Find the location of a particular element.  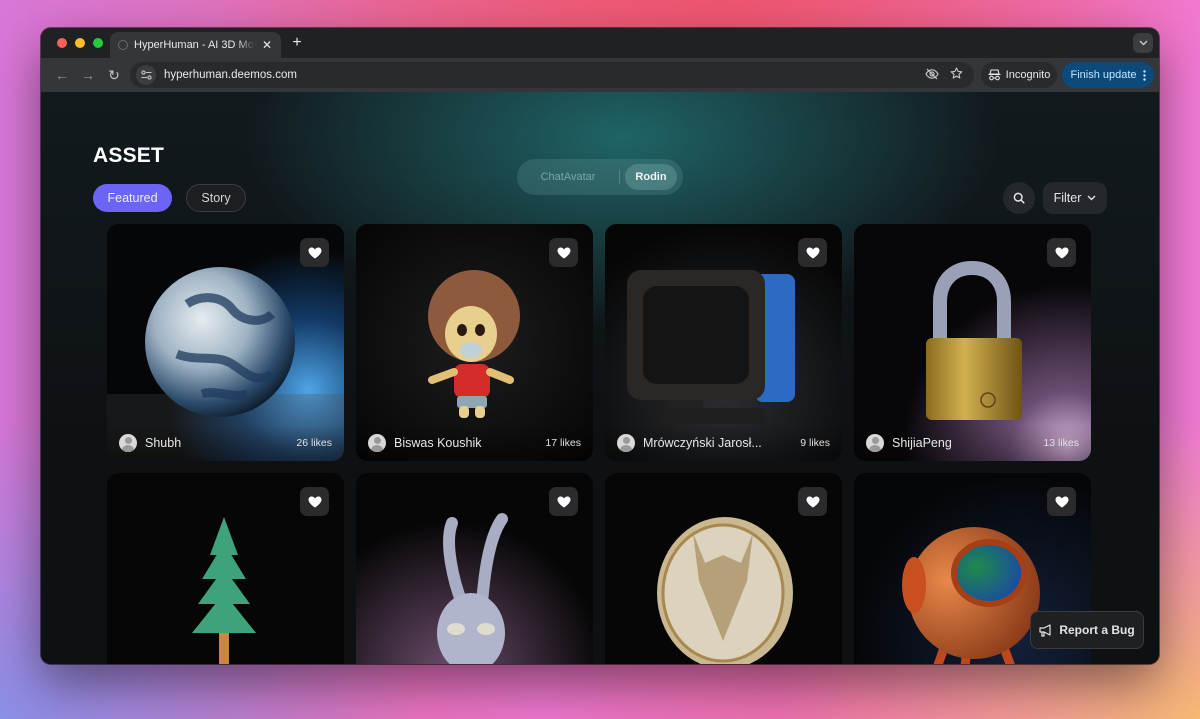

finish-update-button: Finish update is located at coordinates (1108, 75).